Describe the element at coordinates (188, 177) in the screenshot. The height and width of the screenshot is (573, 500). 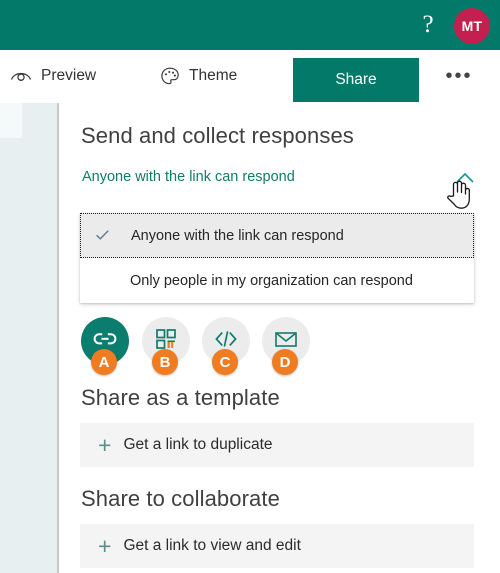
I see `audience-link: Anyone with the link can respond` at that location.